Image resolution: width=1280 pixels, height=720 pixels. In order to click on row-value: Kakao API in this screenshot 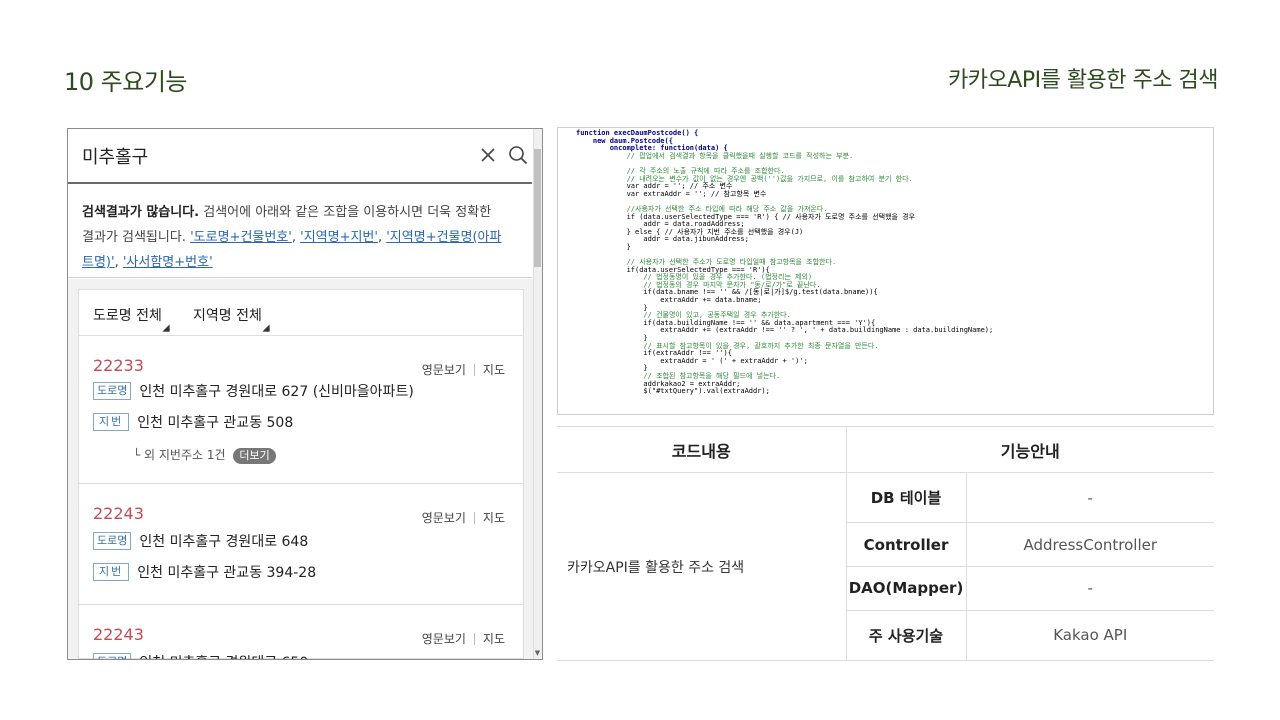, I will do `click(1090, 636)`.